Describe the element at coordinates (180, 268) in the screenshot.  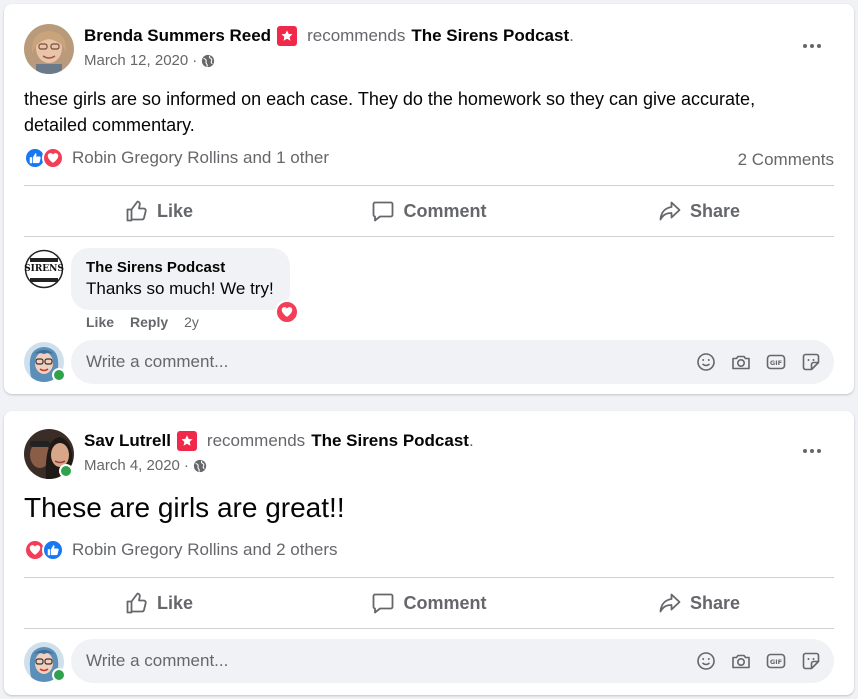
I see `comment-author: The Sirens Podcast` at that location.